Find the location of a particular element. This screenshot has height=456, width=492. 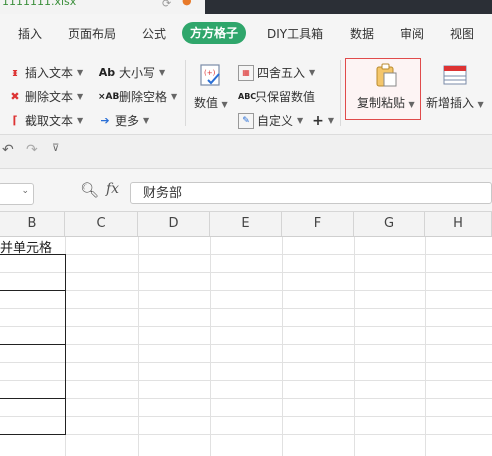

extract-text-icon: ⌈ is located at coordinates (15, 120).